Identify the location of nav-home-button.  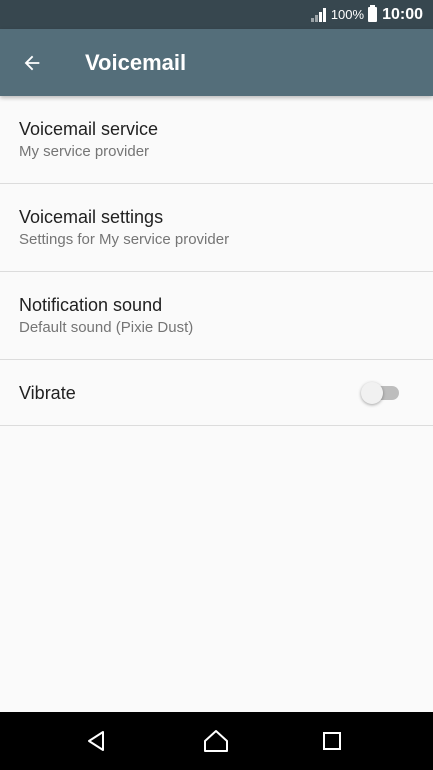
(216, 741).